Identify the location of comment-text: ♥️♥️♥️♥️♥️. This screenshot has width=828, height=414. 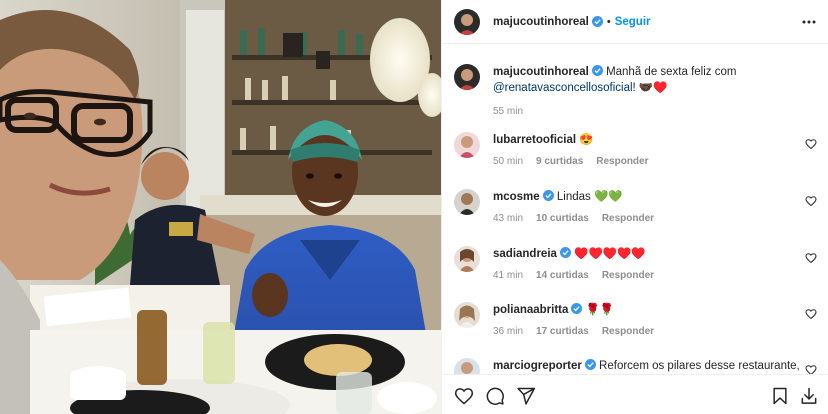
(610, 254).